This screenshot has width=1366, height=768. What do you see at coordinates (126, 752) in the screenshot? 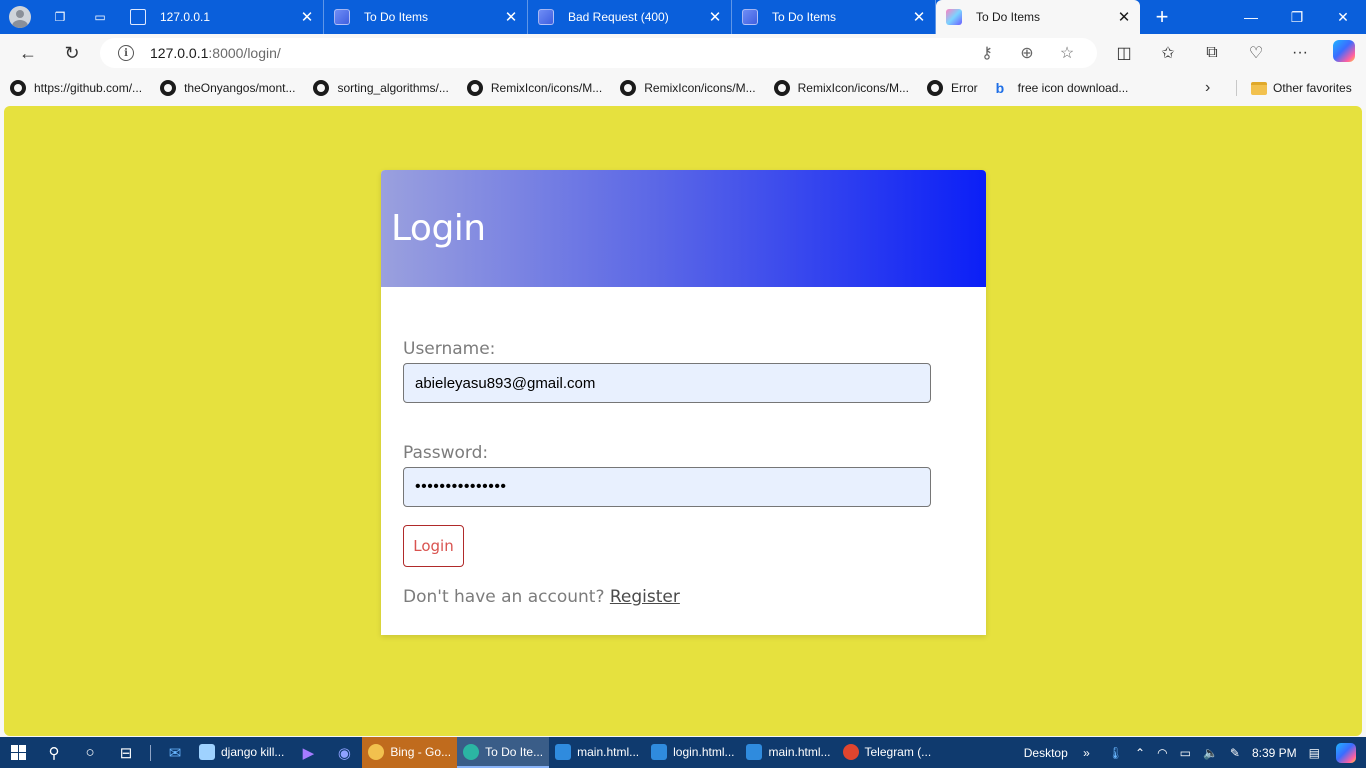
I see `task-view-button: ⊟` at bounding box center [126, 752].